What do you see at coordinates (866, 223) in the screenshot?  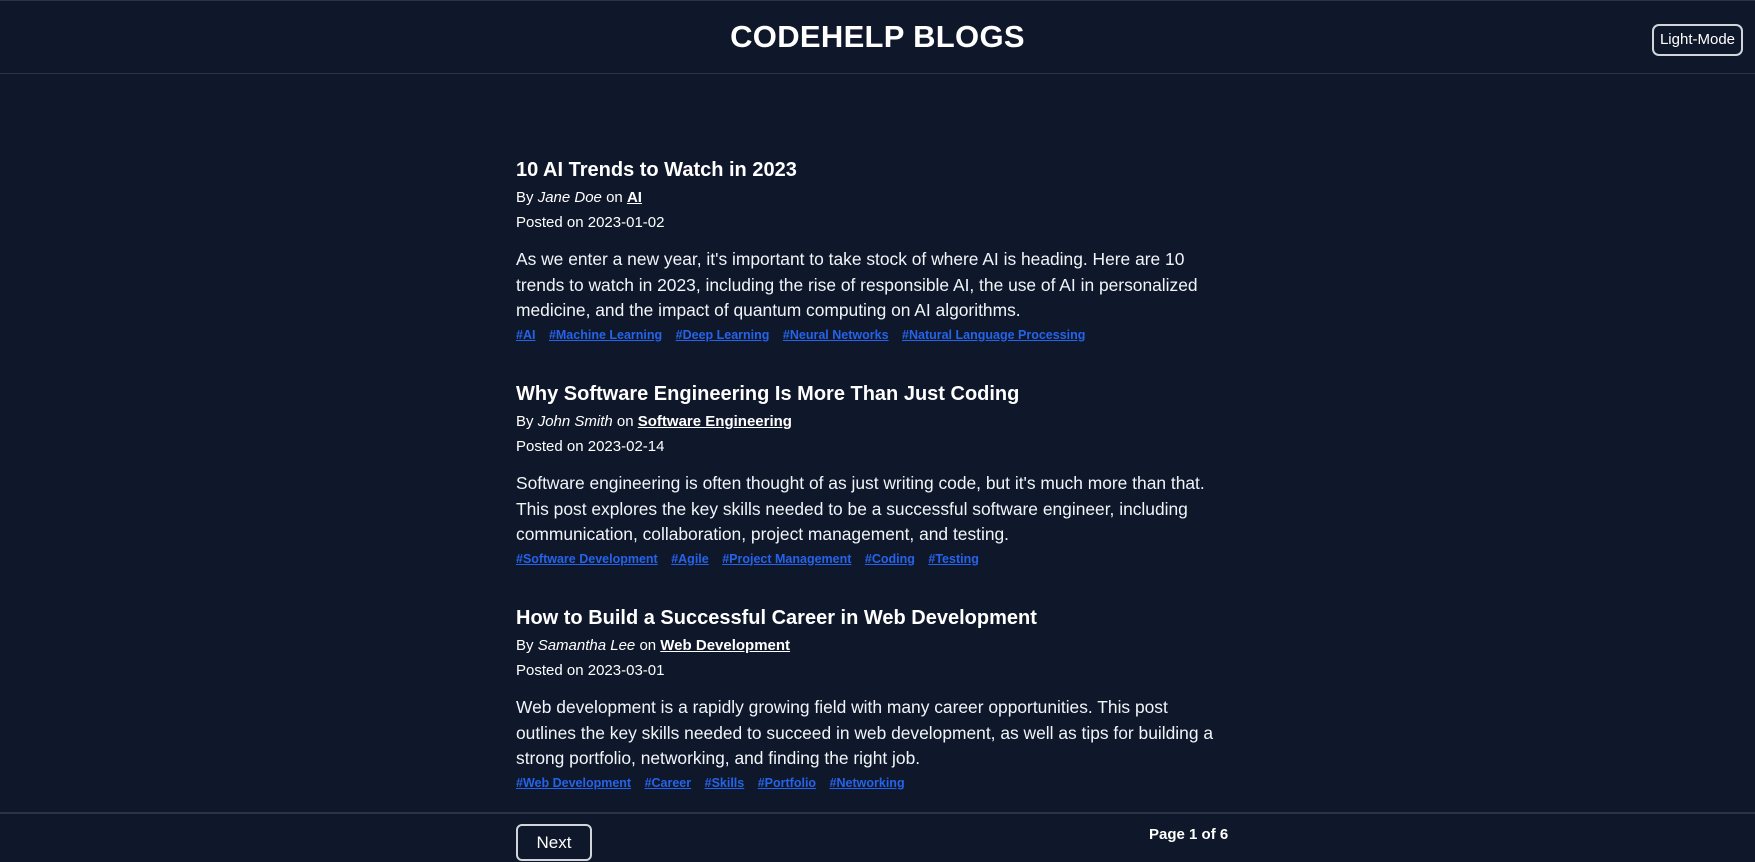 I see `post-date-line: Posted on 2023-01-02` at bounding box center [866, 223].